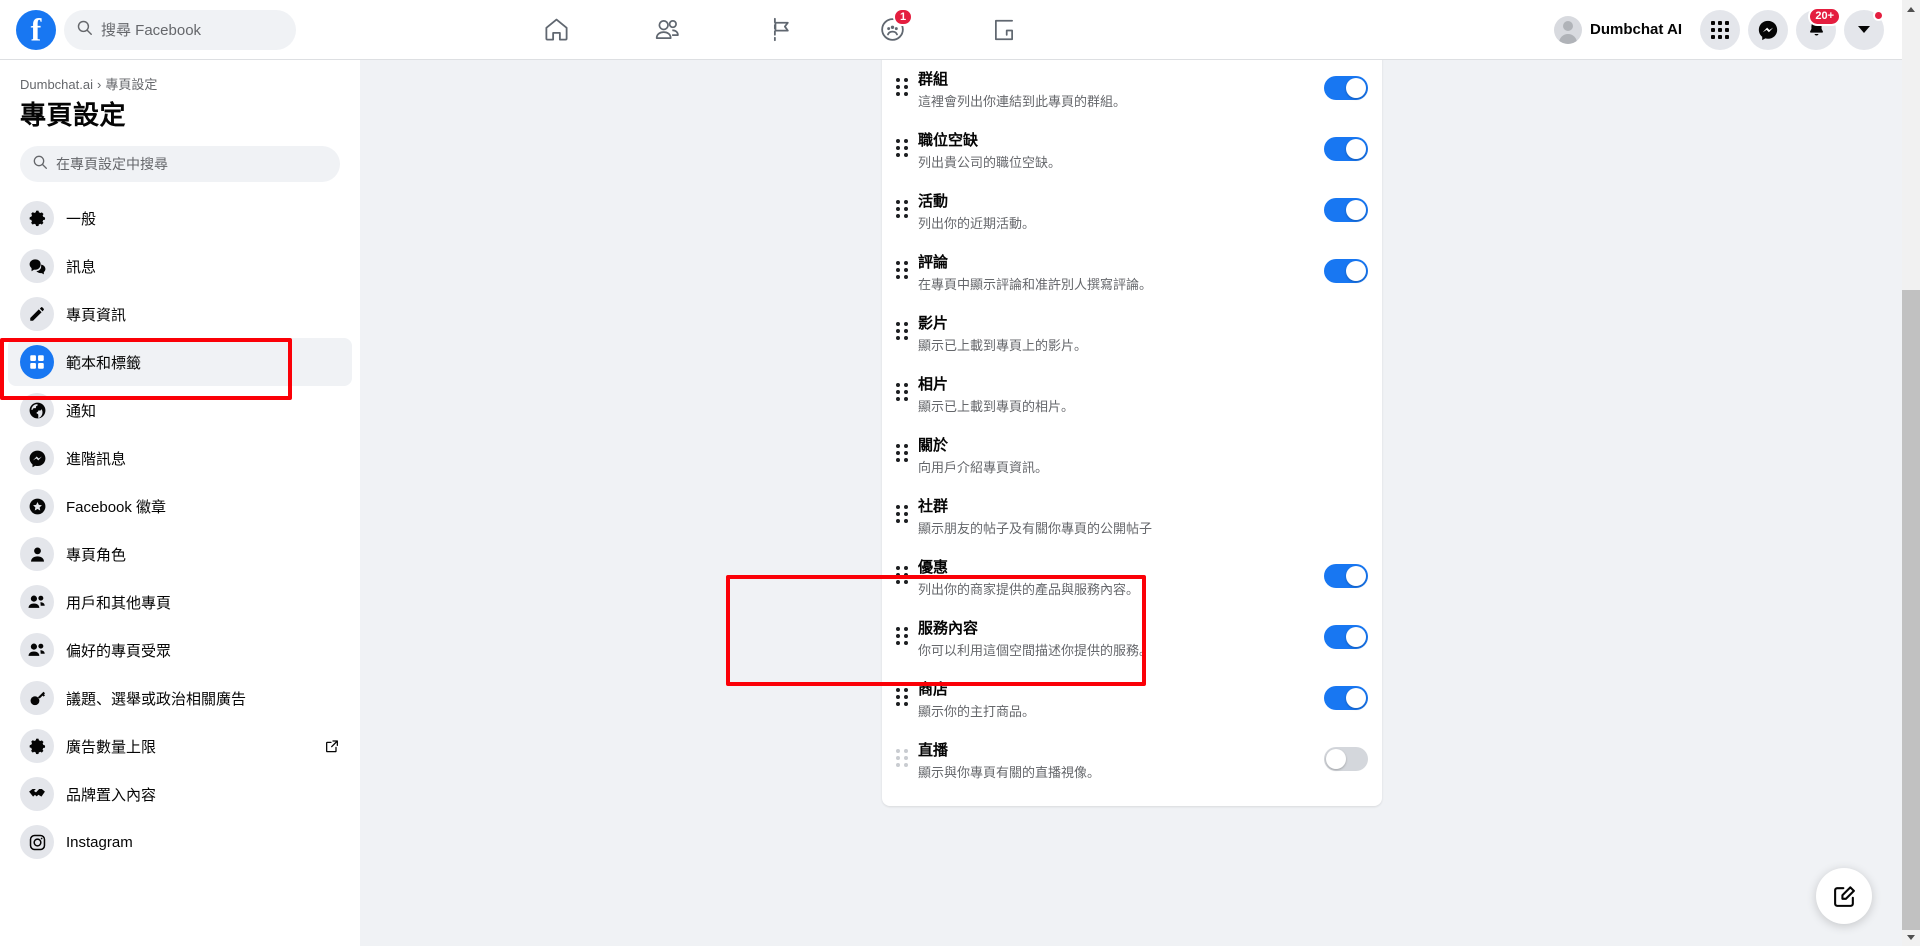 This screenshot has width=1920, height=946. What do you see at coordinates (180, 29) in the screenshot?
I see `search-input: 搜尋 Facebook` at bounding box center [180, 29].